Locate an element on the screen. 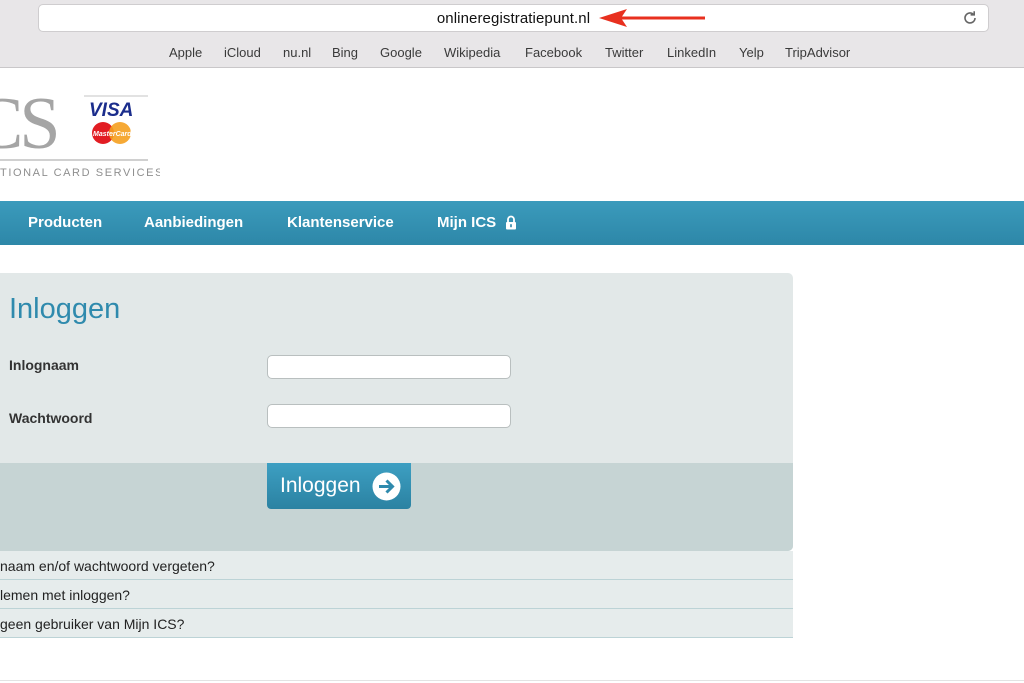 The height and width of the screenshot is (683, 1024). bookmark-wikipedia: Wikipedia is located at coordinates (472, 52).